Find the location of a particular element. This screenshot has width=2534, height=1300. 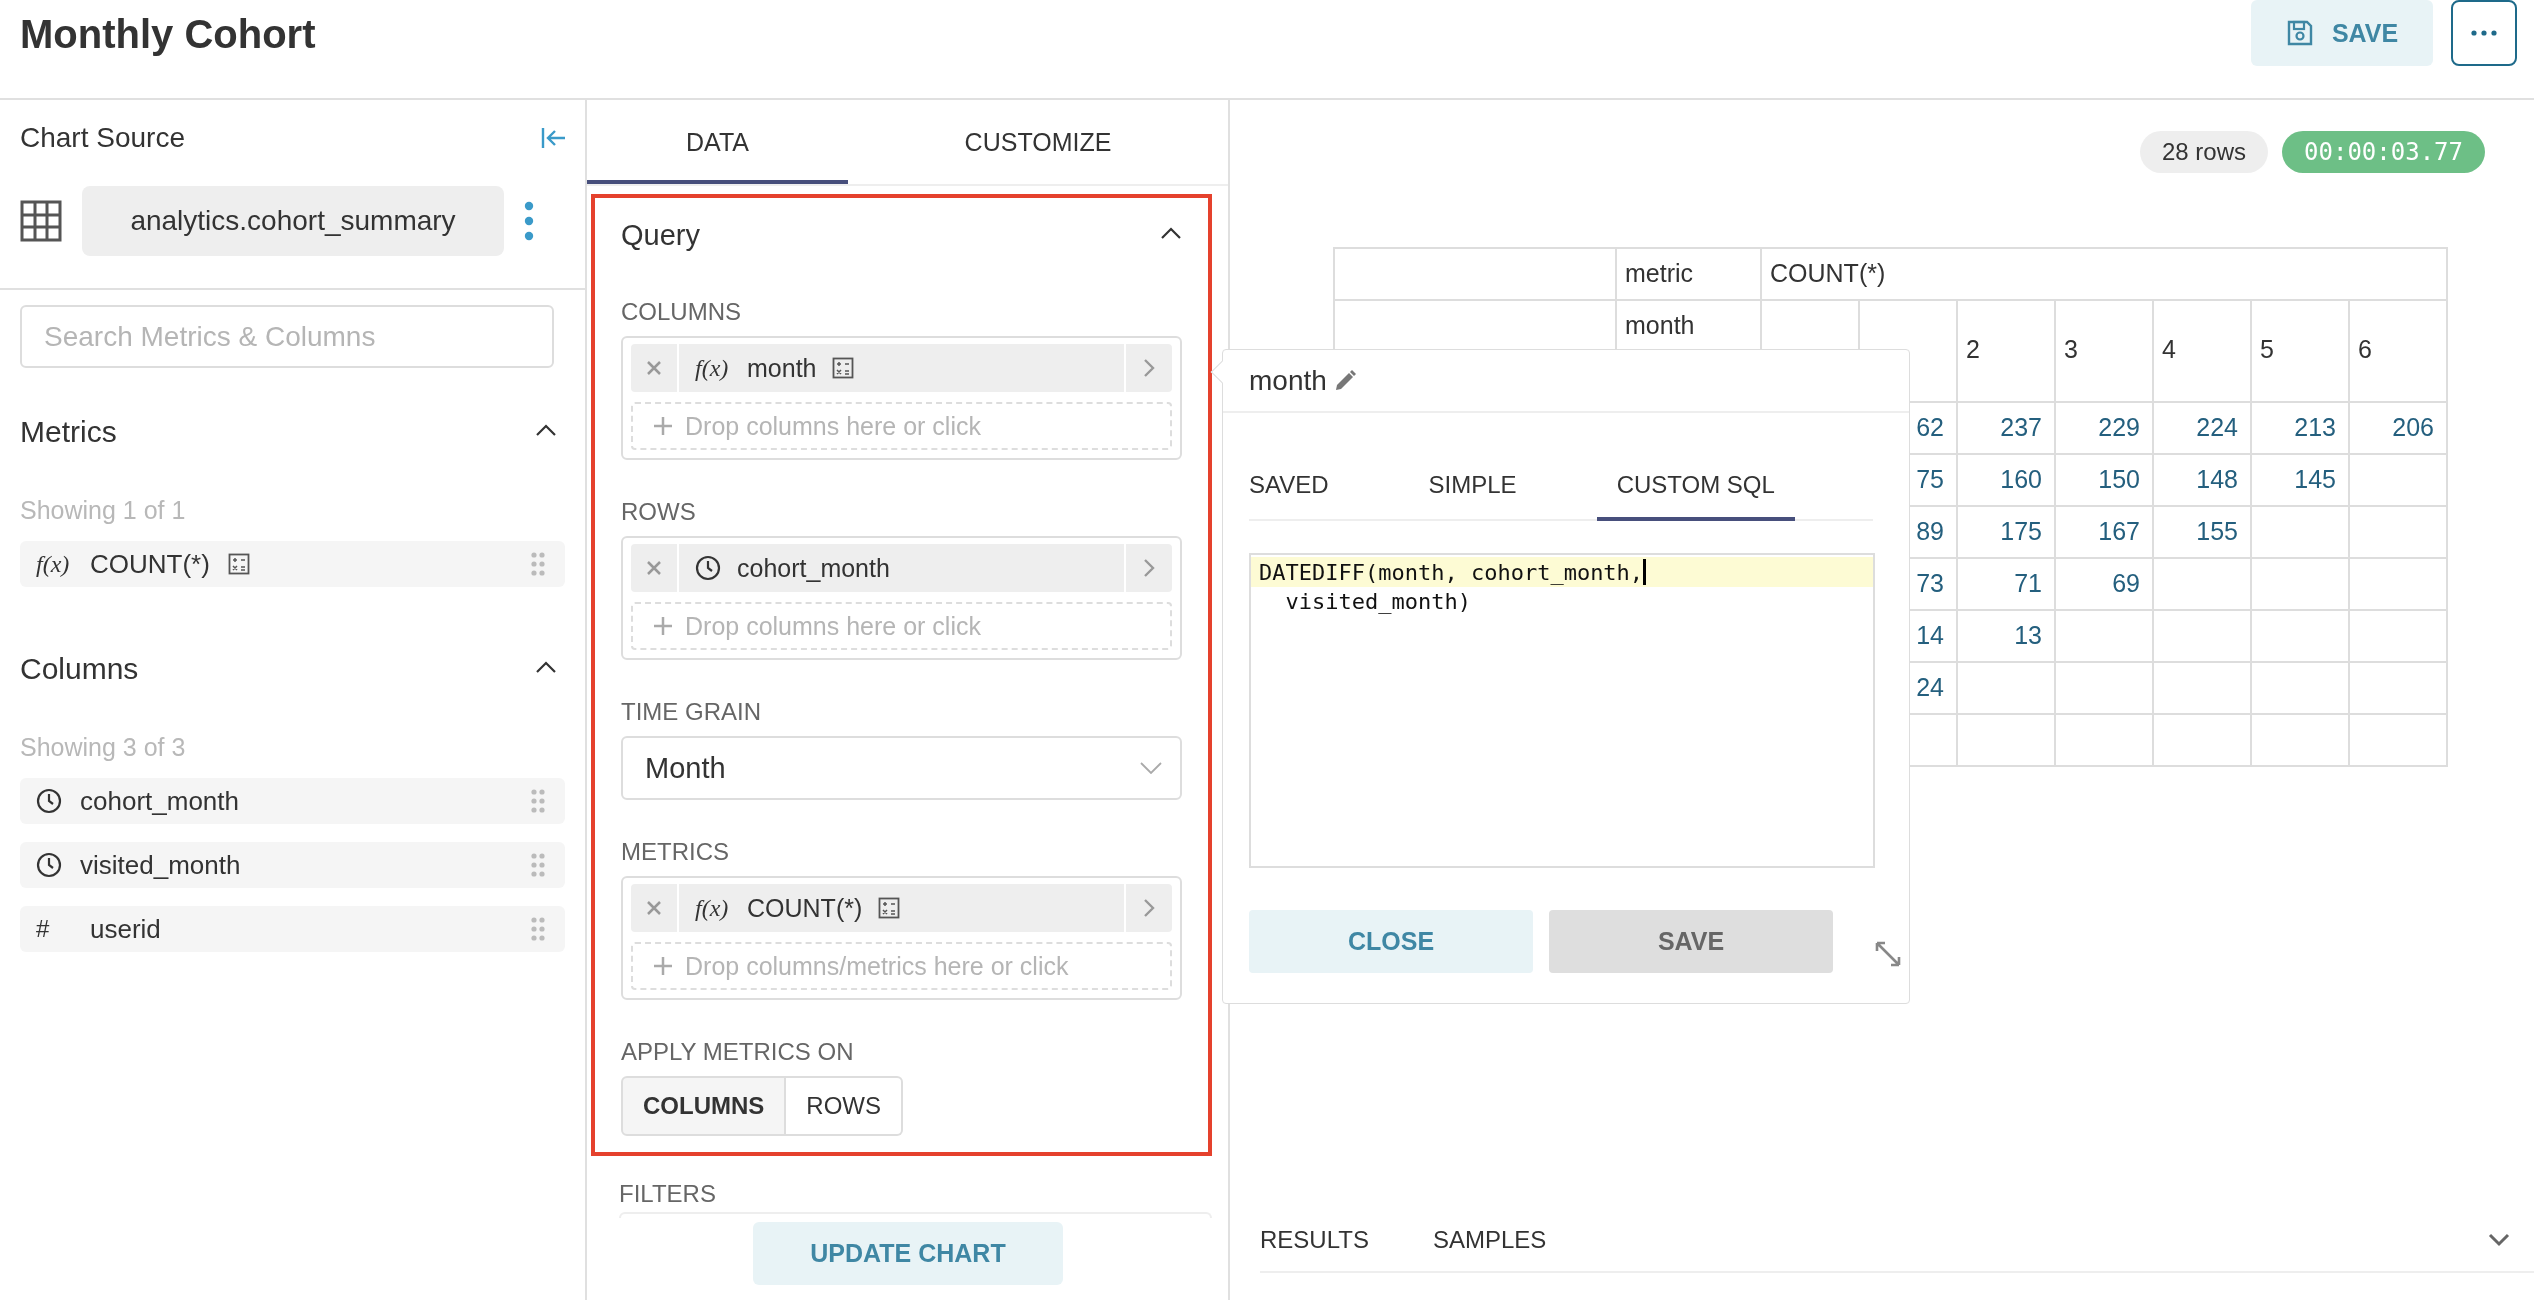

column-header: 3 is located at coordinates (2105, 352).